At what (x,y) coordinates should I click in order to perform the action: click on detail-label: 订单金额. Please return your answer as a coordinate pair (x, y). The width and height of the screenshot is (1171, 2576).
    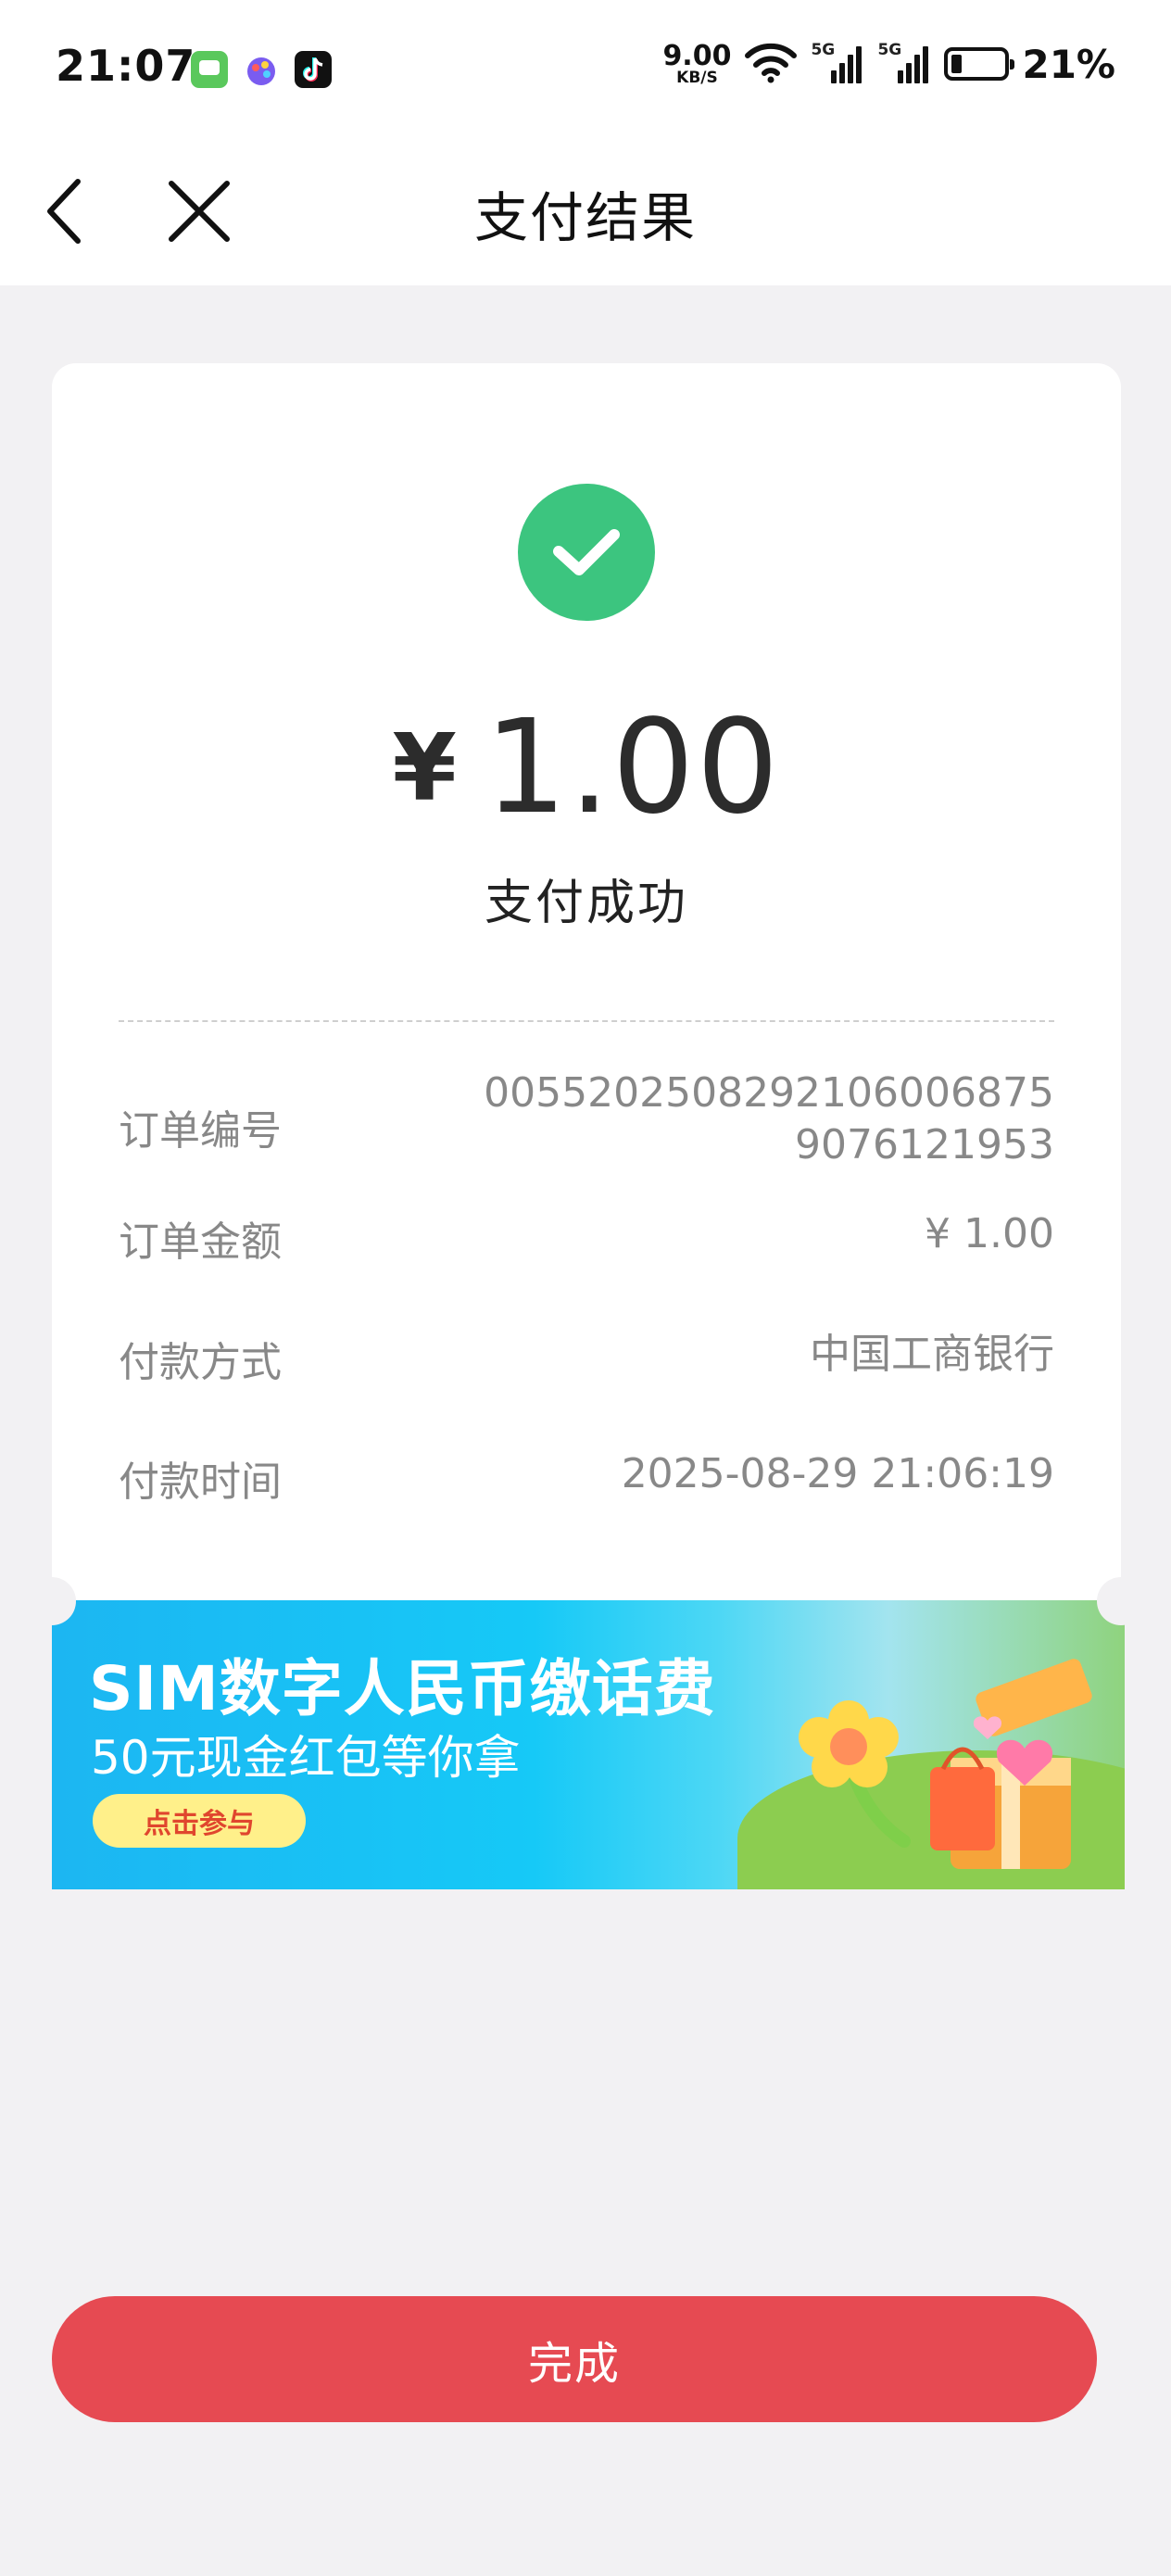
    Looking at the image, I should click on (201, 1242).